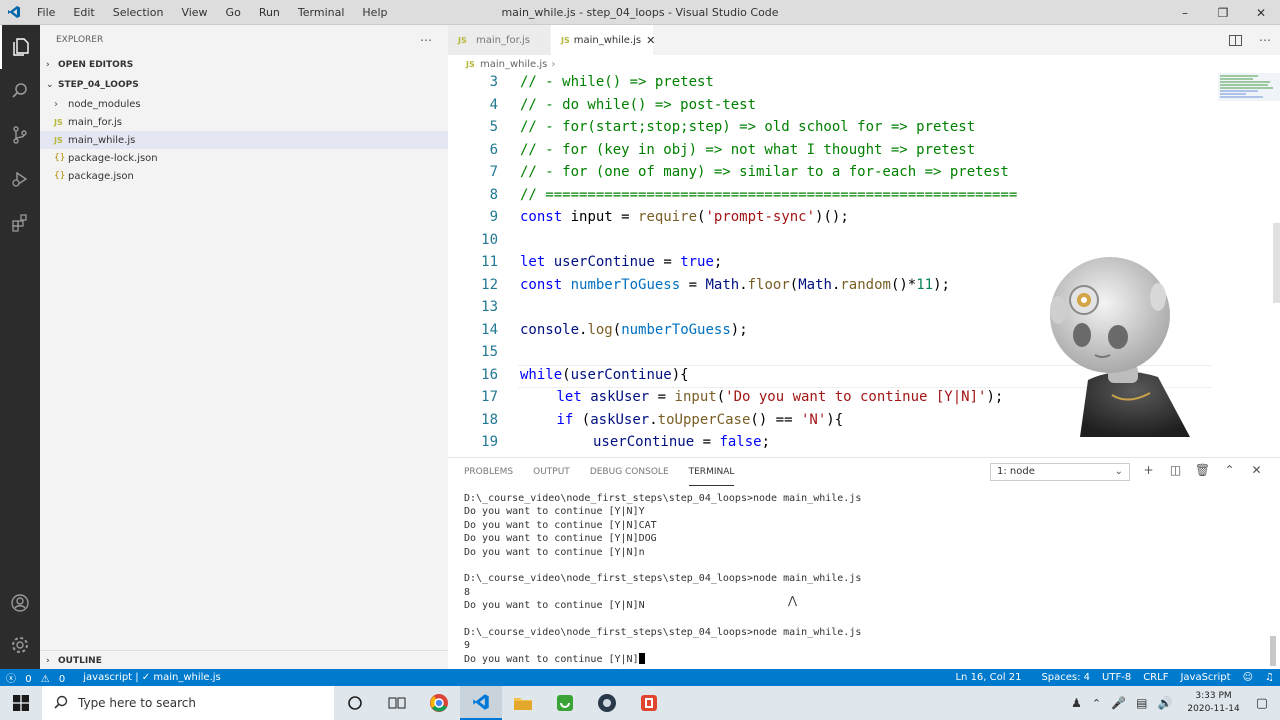 The image size is (1280, 720). I want to click on terminal-scrollbar, so click(1273, 651).